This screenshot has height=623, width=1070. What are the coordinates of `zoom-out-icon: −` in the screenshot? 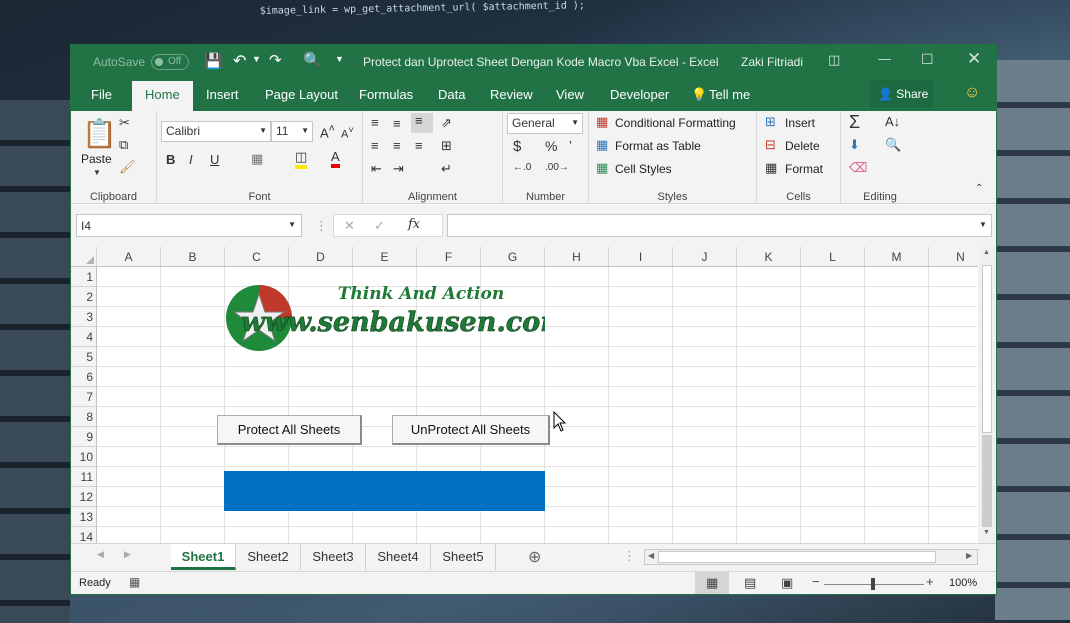 It's located at (816, 581).